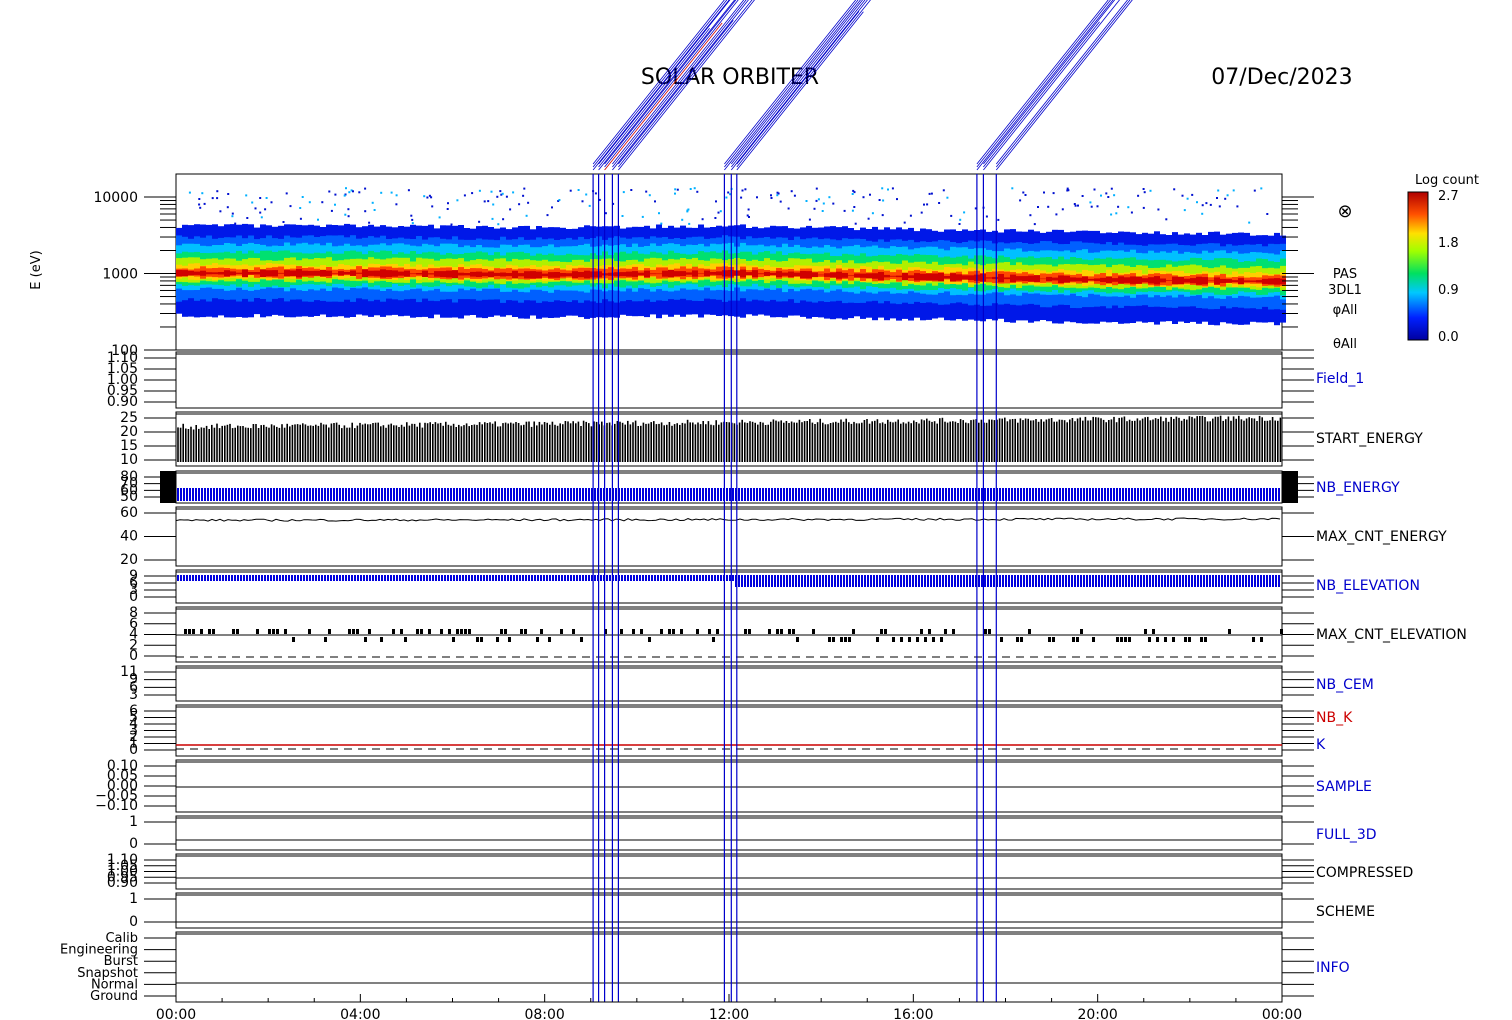 This screenshot has width=1512, height=1020. I want to click on event-annotation-stroke, so click(800, 91).